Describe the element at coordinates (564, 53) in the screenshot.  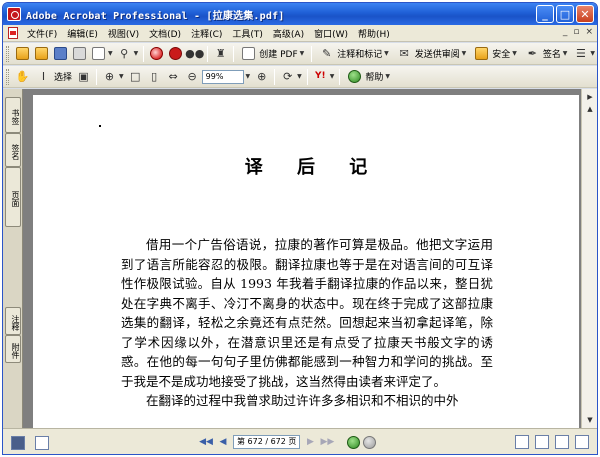
I see `sign-dropdown-arrow: ▼` at that location.